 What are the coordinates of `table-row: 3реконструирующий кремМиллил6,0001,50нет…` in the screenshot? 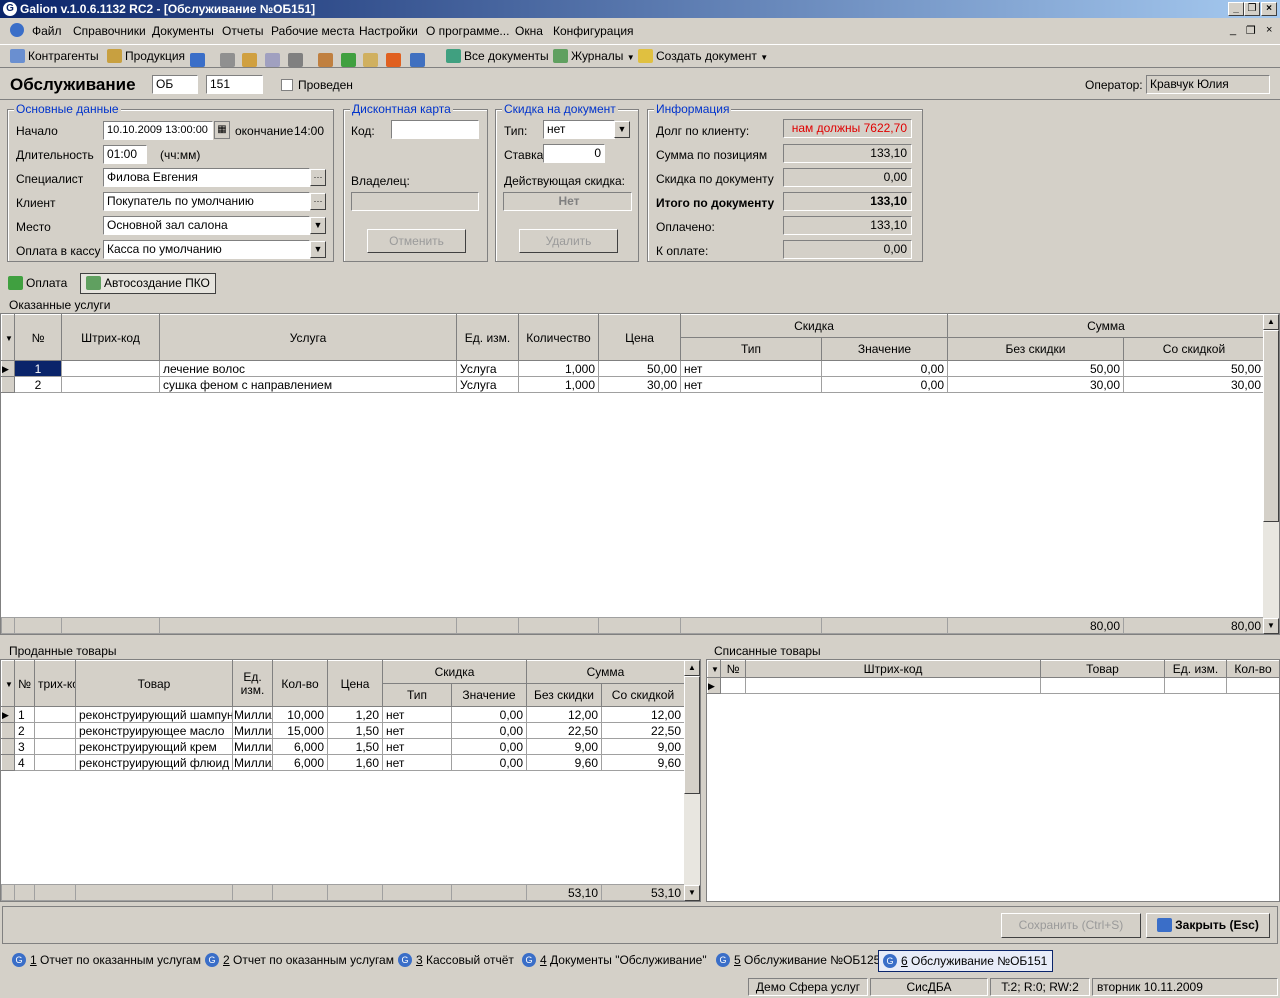 It's located at (343, 746).